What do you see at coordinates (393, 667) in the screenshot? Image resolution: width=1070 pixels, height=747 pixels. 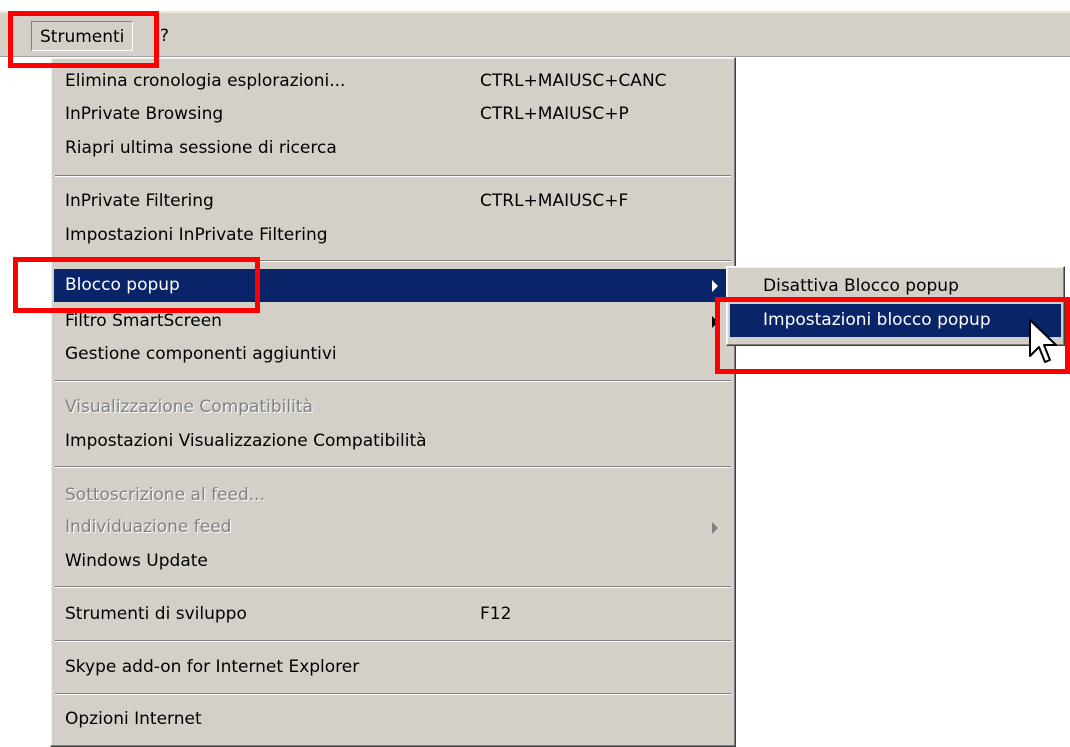 I see `menu-item-skype-addon: Skype add-on for Internet Explorer` at bounding box center [393, 667].